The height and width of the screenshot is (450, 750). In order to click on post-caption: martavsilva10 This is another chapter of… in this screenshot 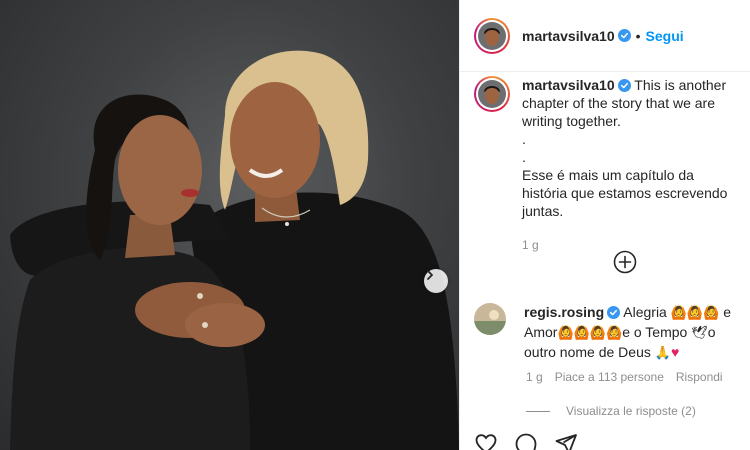, I will do `click(607, 164)`.